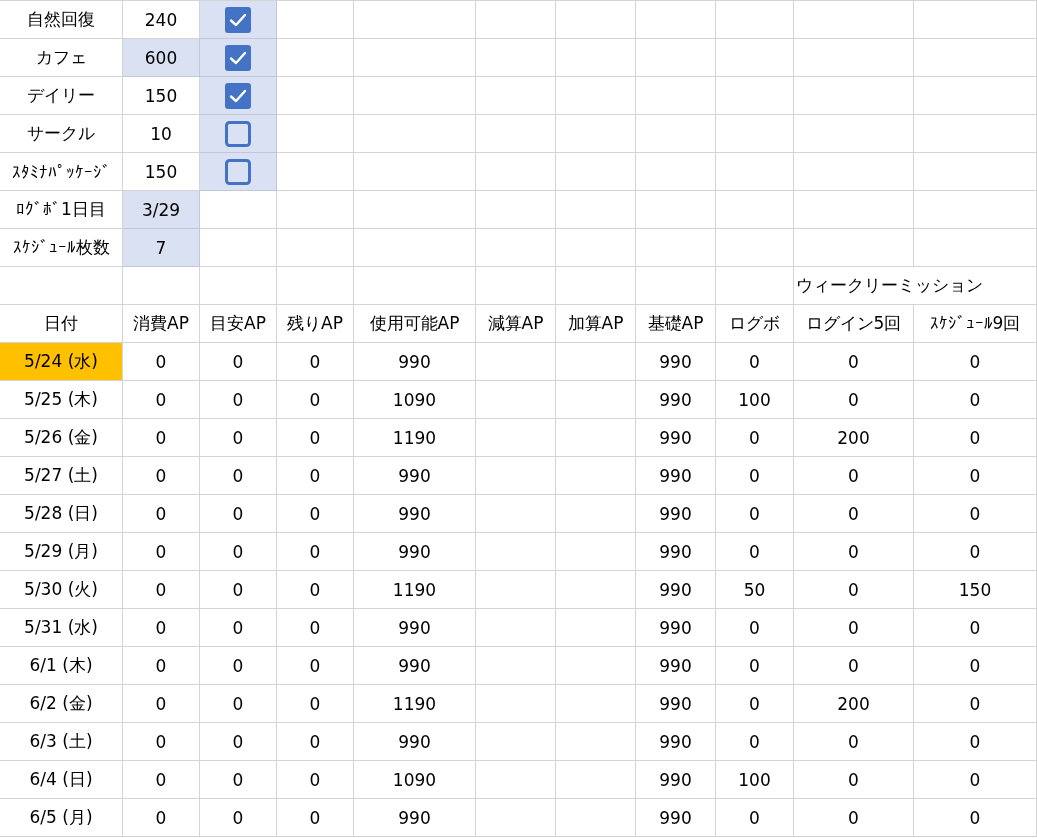 This screenshot has width=1037, height=838. I want to click on table-cell: デイリー, so click(61, 96).